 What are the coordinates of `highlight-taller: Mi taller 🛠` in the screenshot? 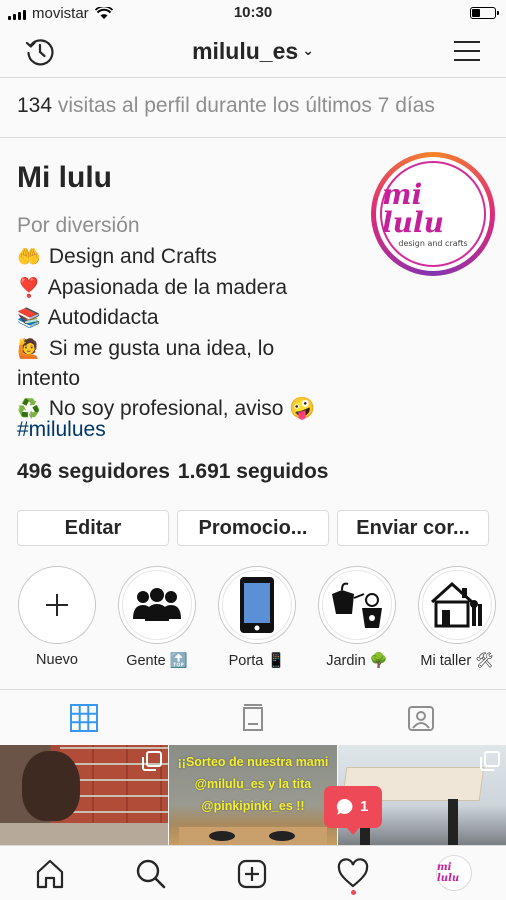 It's located at (457, 617).